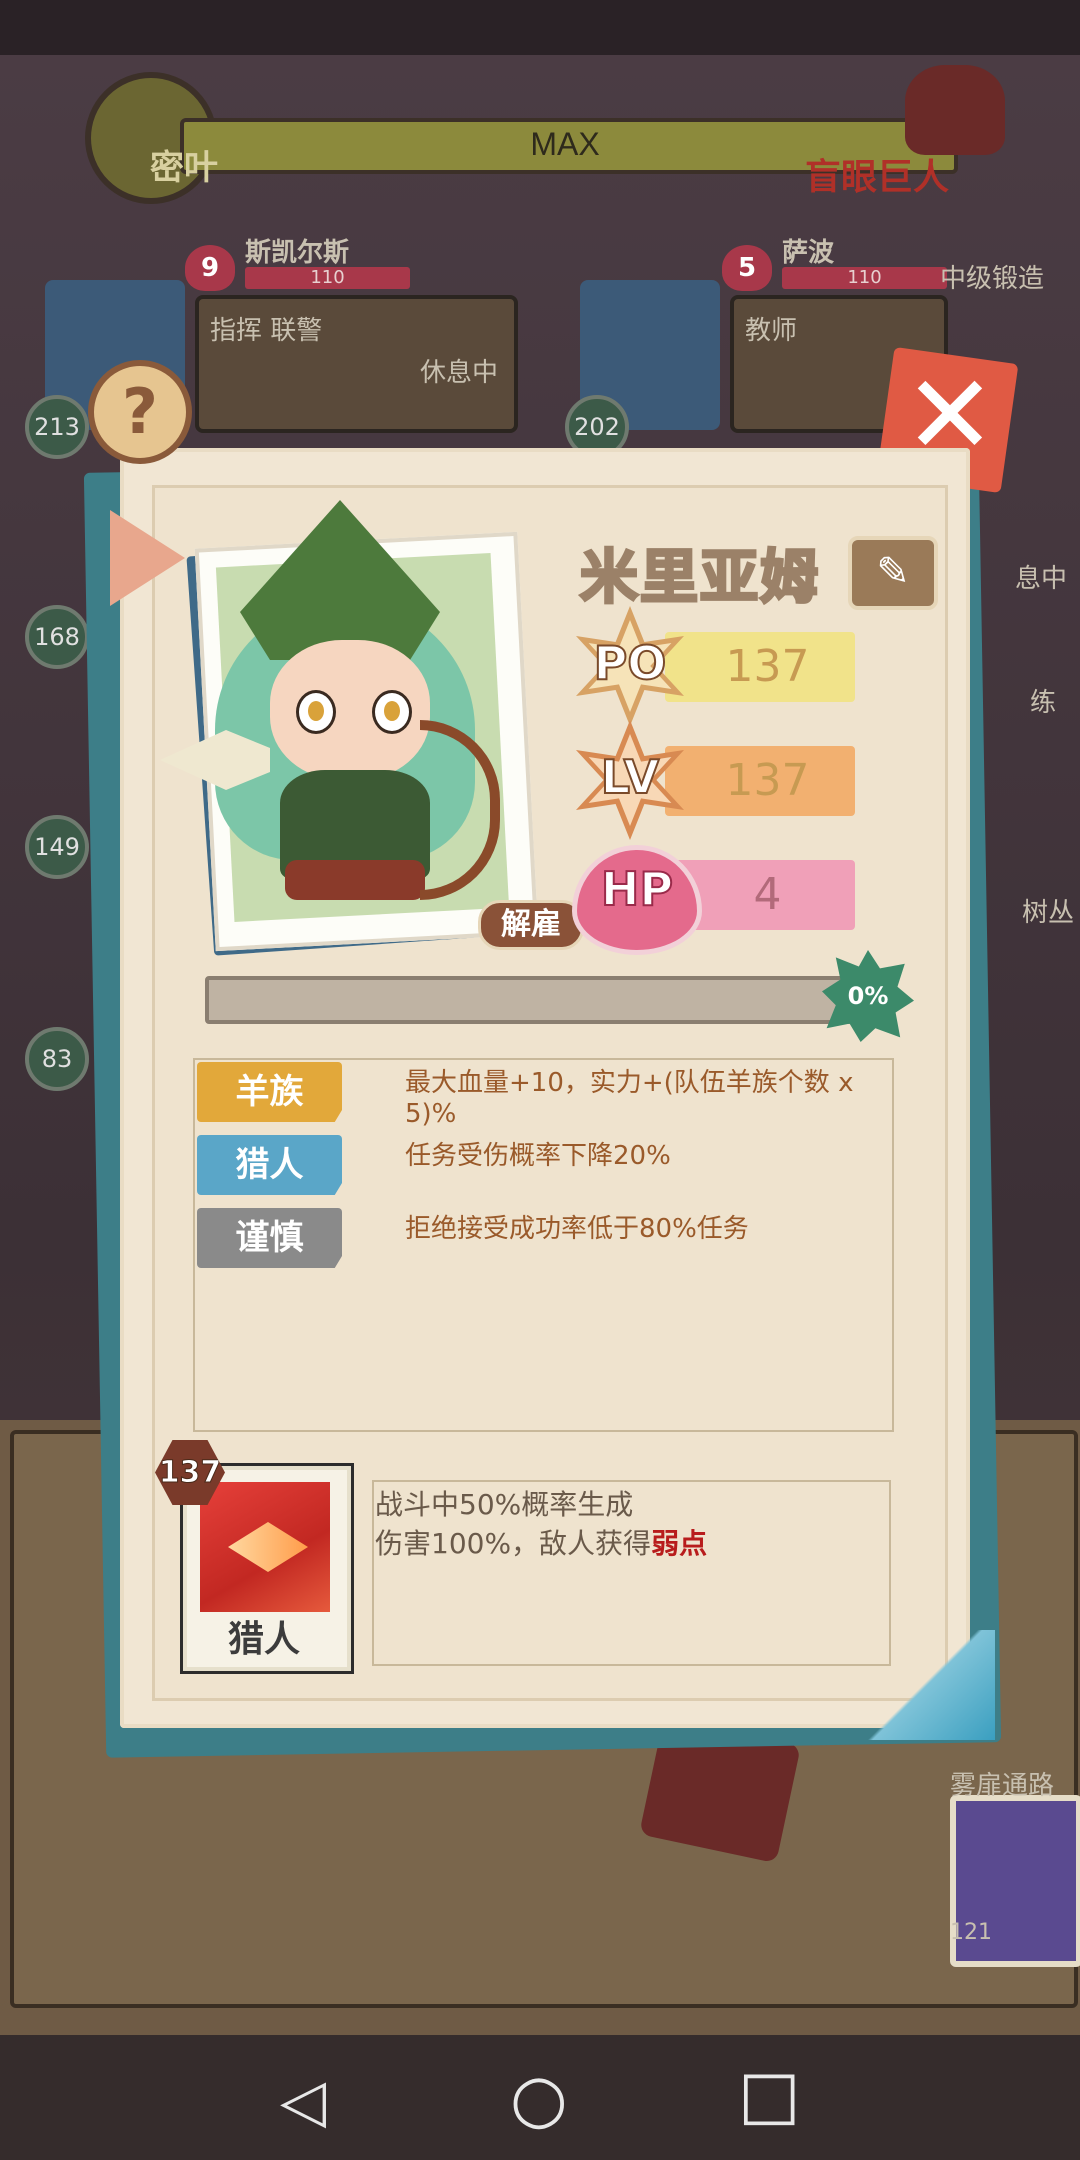  What do you see at coordinates (767, 780) in the screenshot?
I see `lv-stat-value: 137` at bounding box center [767, 780].